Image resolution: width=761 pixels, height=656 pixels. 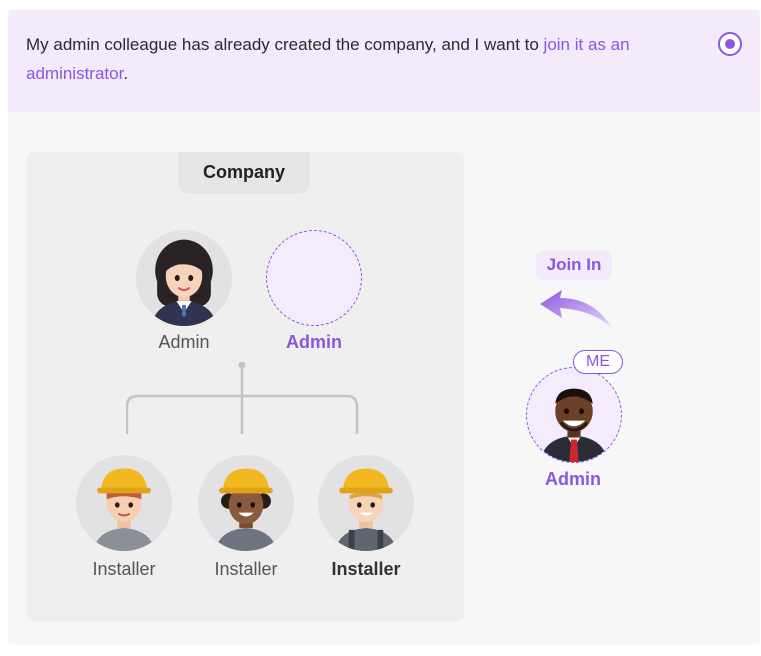 I want to click on me-role-label: Admin, so click(x=573, y=479).